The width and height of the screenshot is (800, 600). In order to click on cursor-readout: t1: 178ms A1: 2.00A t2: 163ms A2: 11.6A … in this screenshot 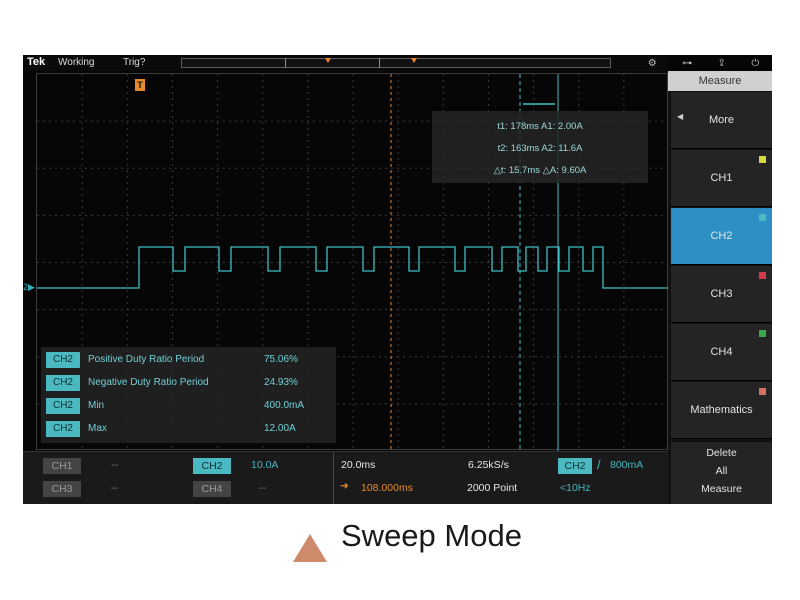, I will do `click(540, 147)`.